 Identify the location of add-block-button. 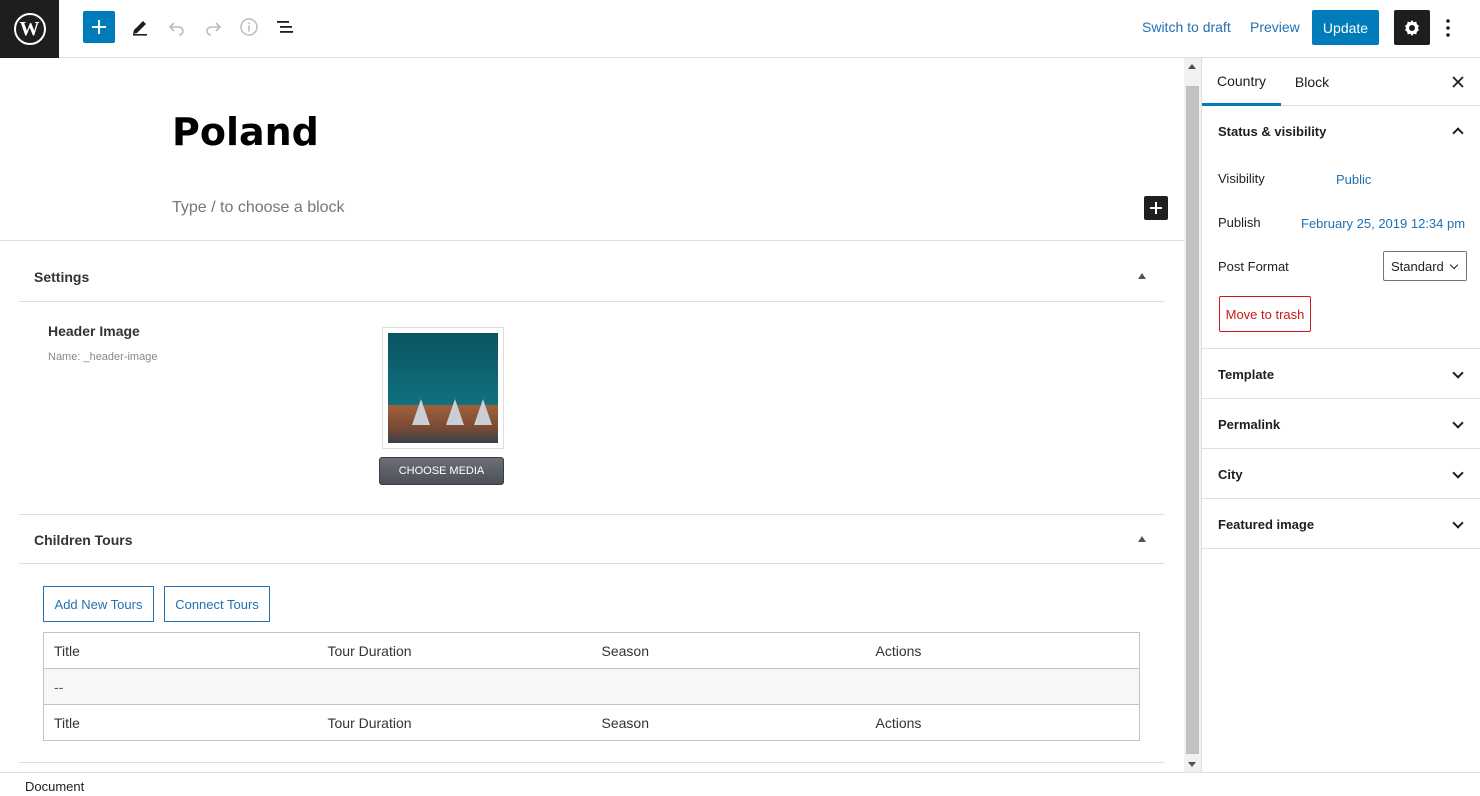
(99, 27).